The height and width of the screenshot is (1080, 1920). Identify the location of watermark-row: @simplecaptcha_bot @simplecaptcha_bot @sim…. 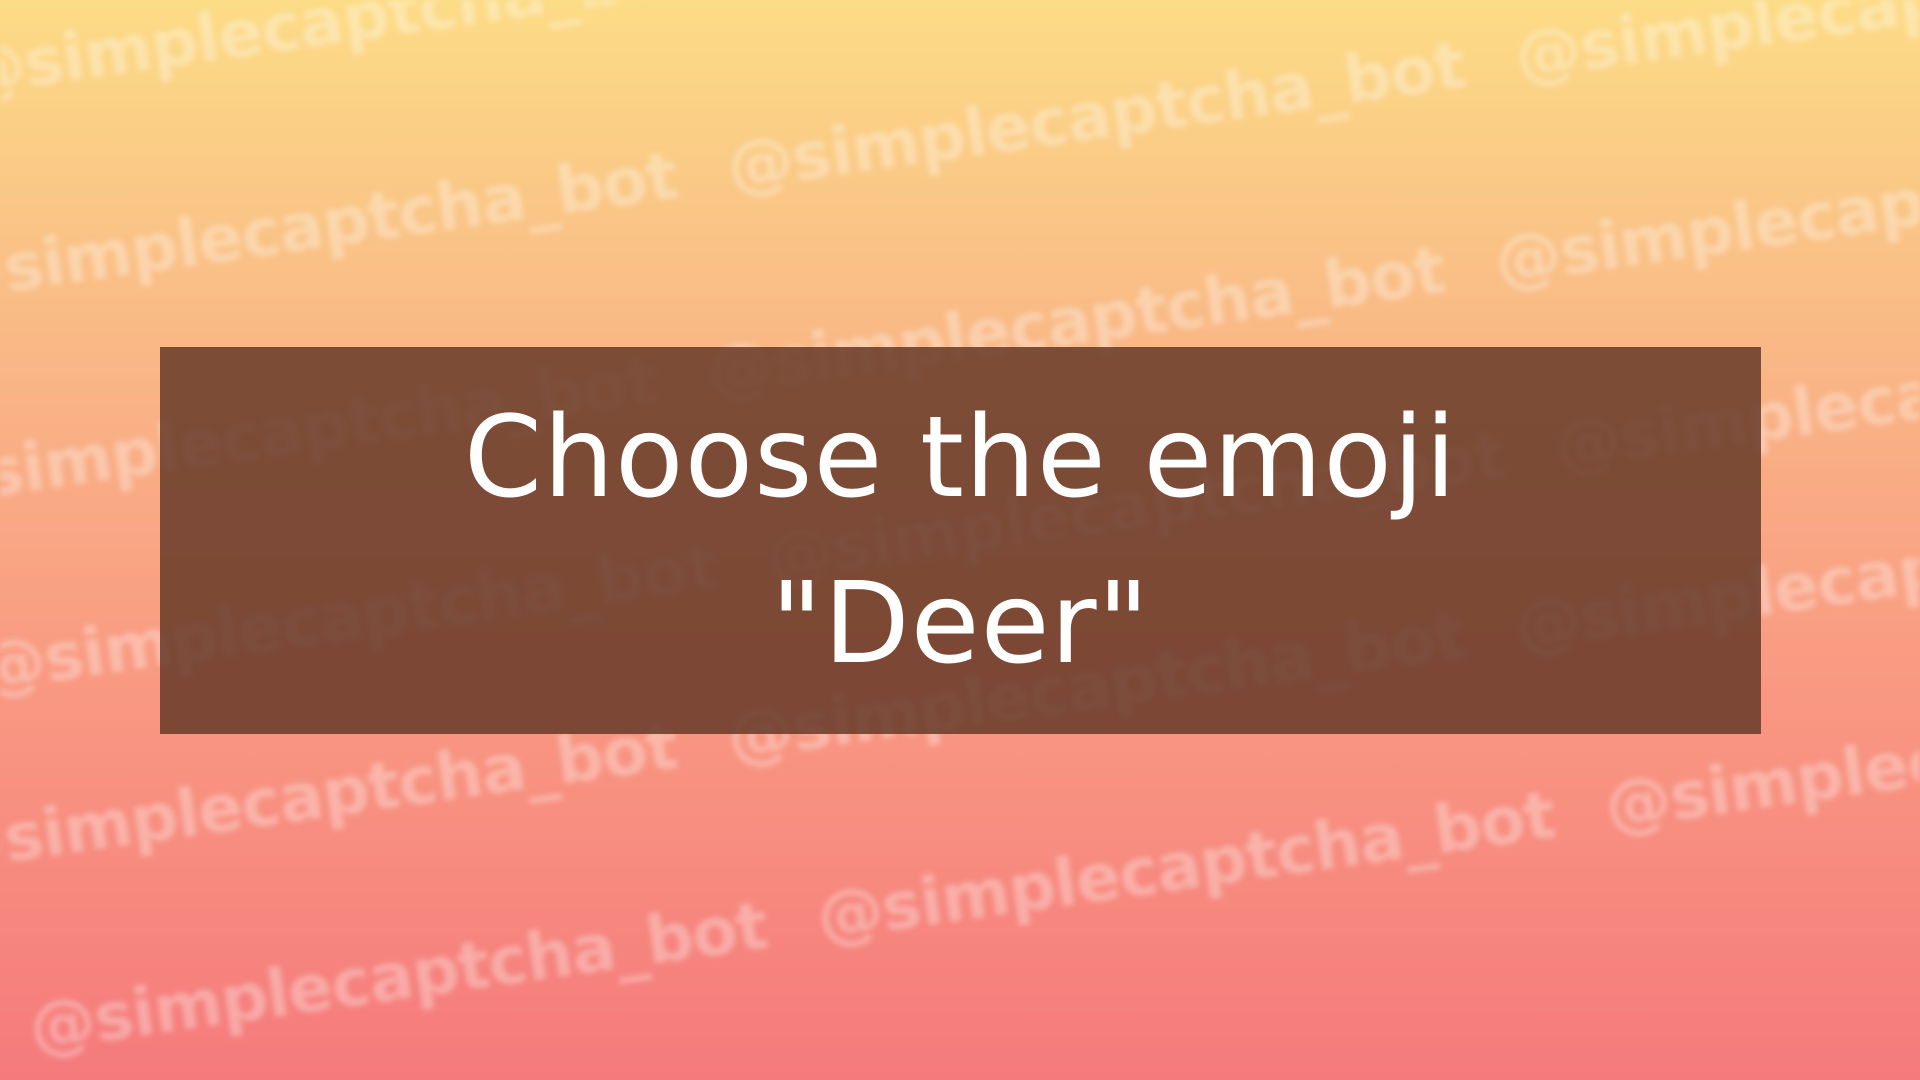
(960, 56).